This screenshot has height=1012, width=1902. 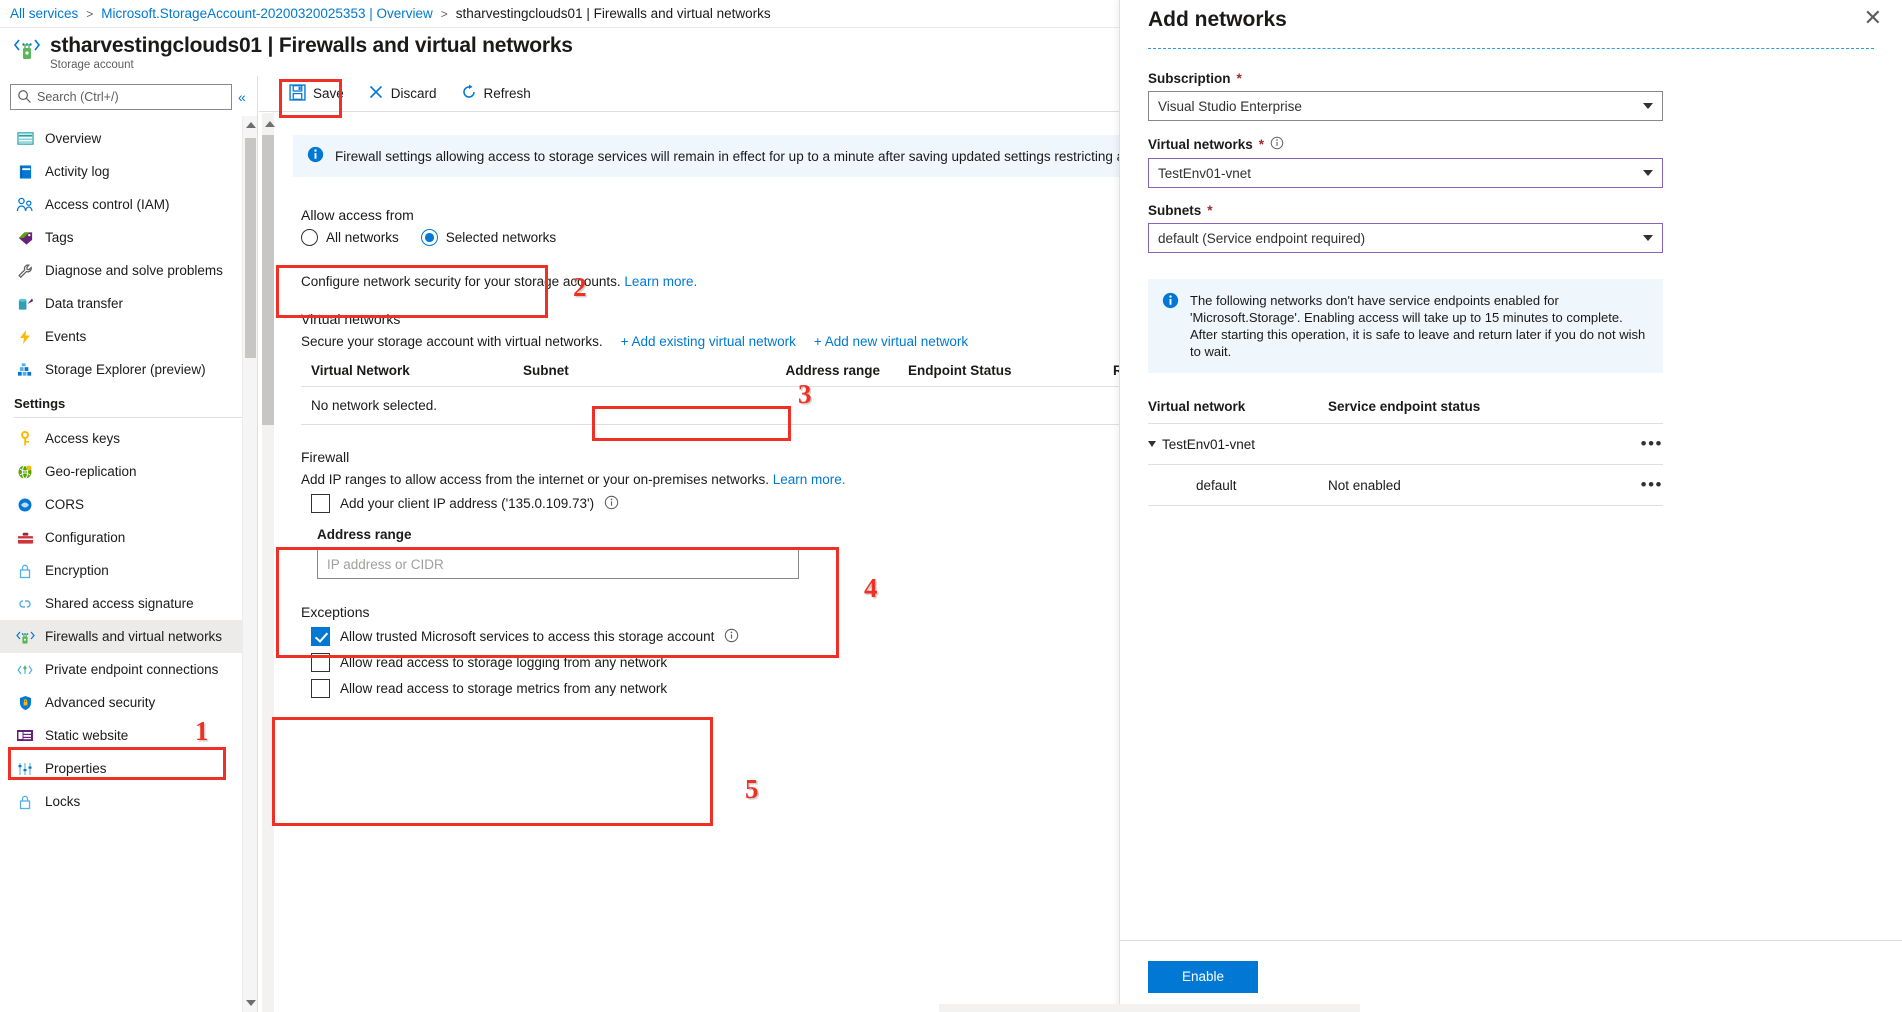 What do you see at coordinates (1217, 19) in the screenshot?
I see `blade-title: Add networks` at bounding box center [1217, 19].